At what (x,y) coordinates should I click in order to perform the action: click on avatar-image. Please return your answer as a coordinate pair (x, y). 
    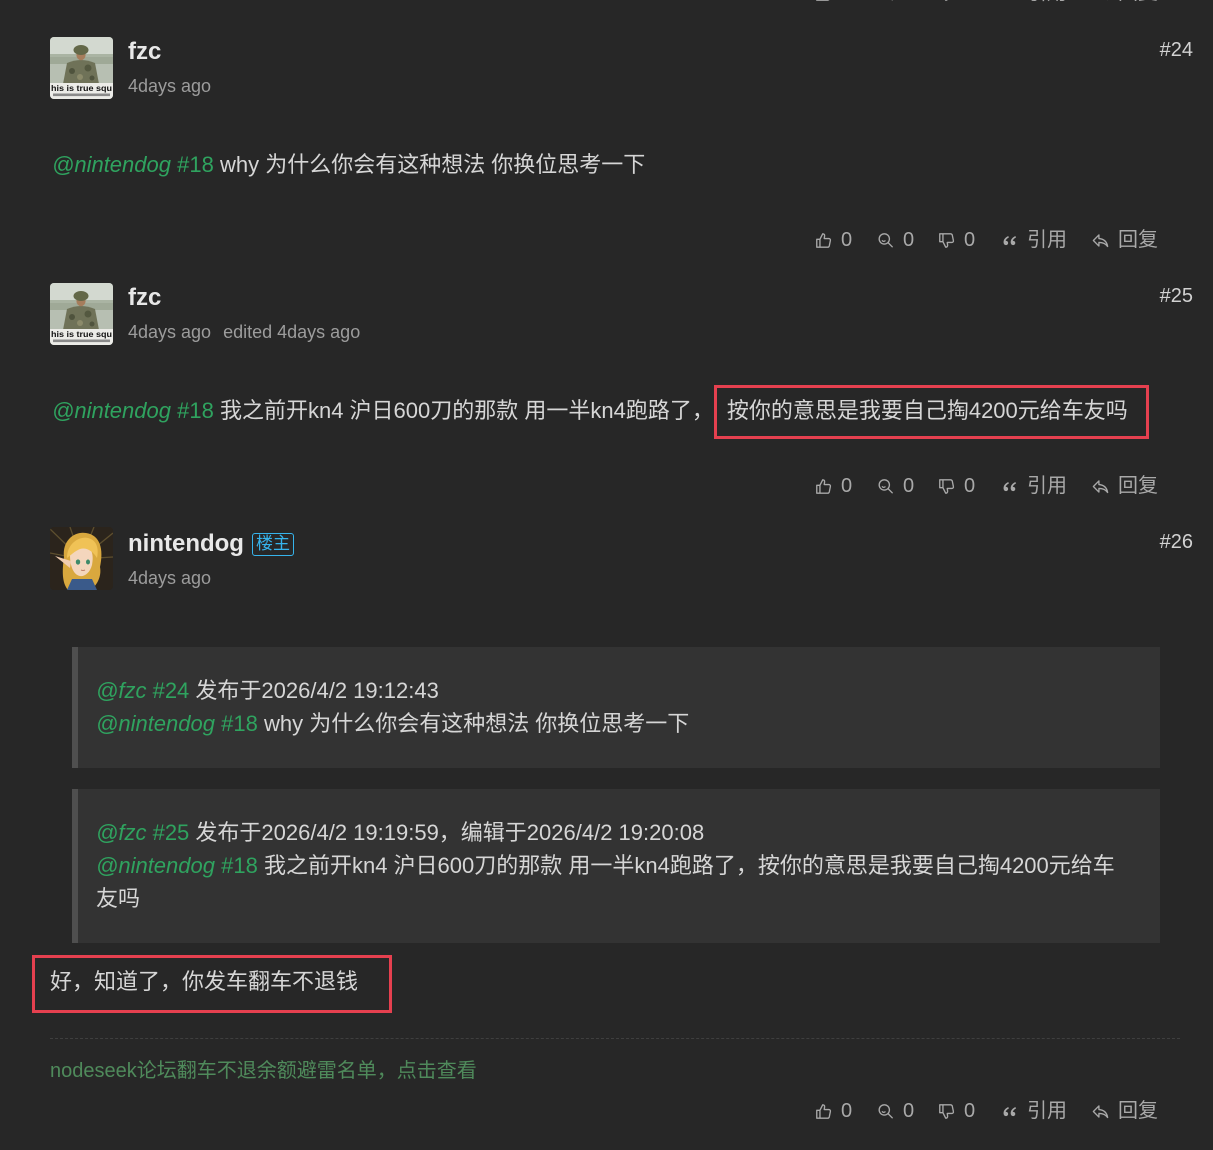
    Looking at the image, I should click on (81, 558).